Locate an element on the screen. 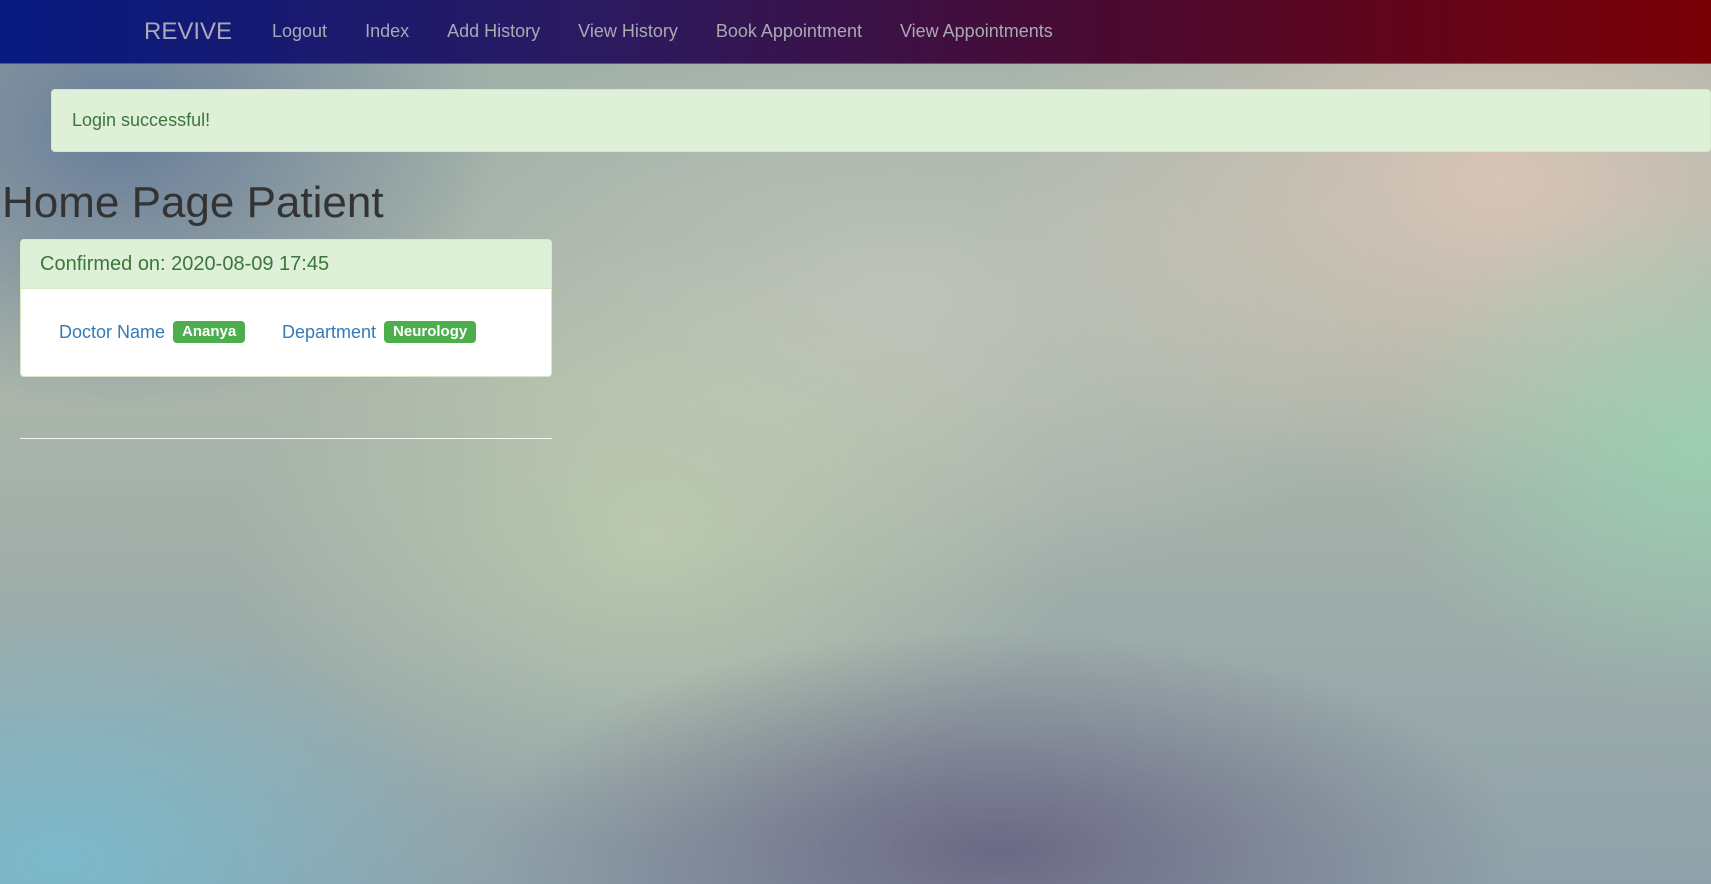  nav-item-view-appointments: View Appointments is located at coordinates (976, 31).